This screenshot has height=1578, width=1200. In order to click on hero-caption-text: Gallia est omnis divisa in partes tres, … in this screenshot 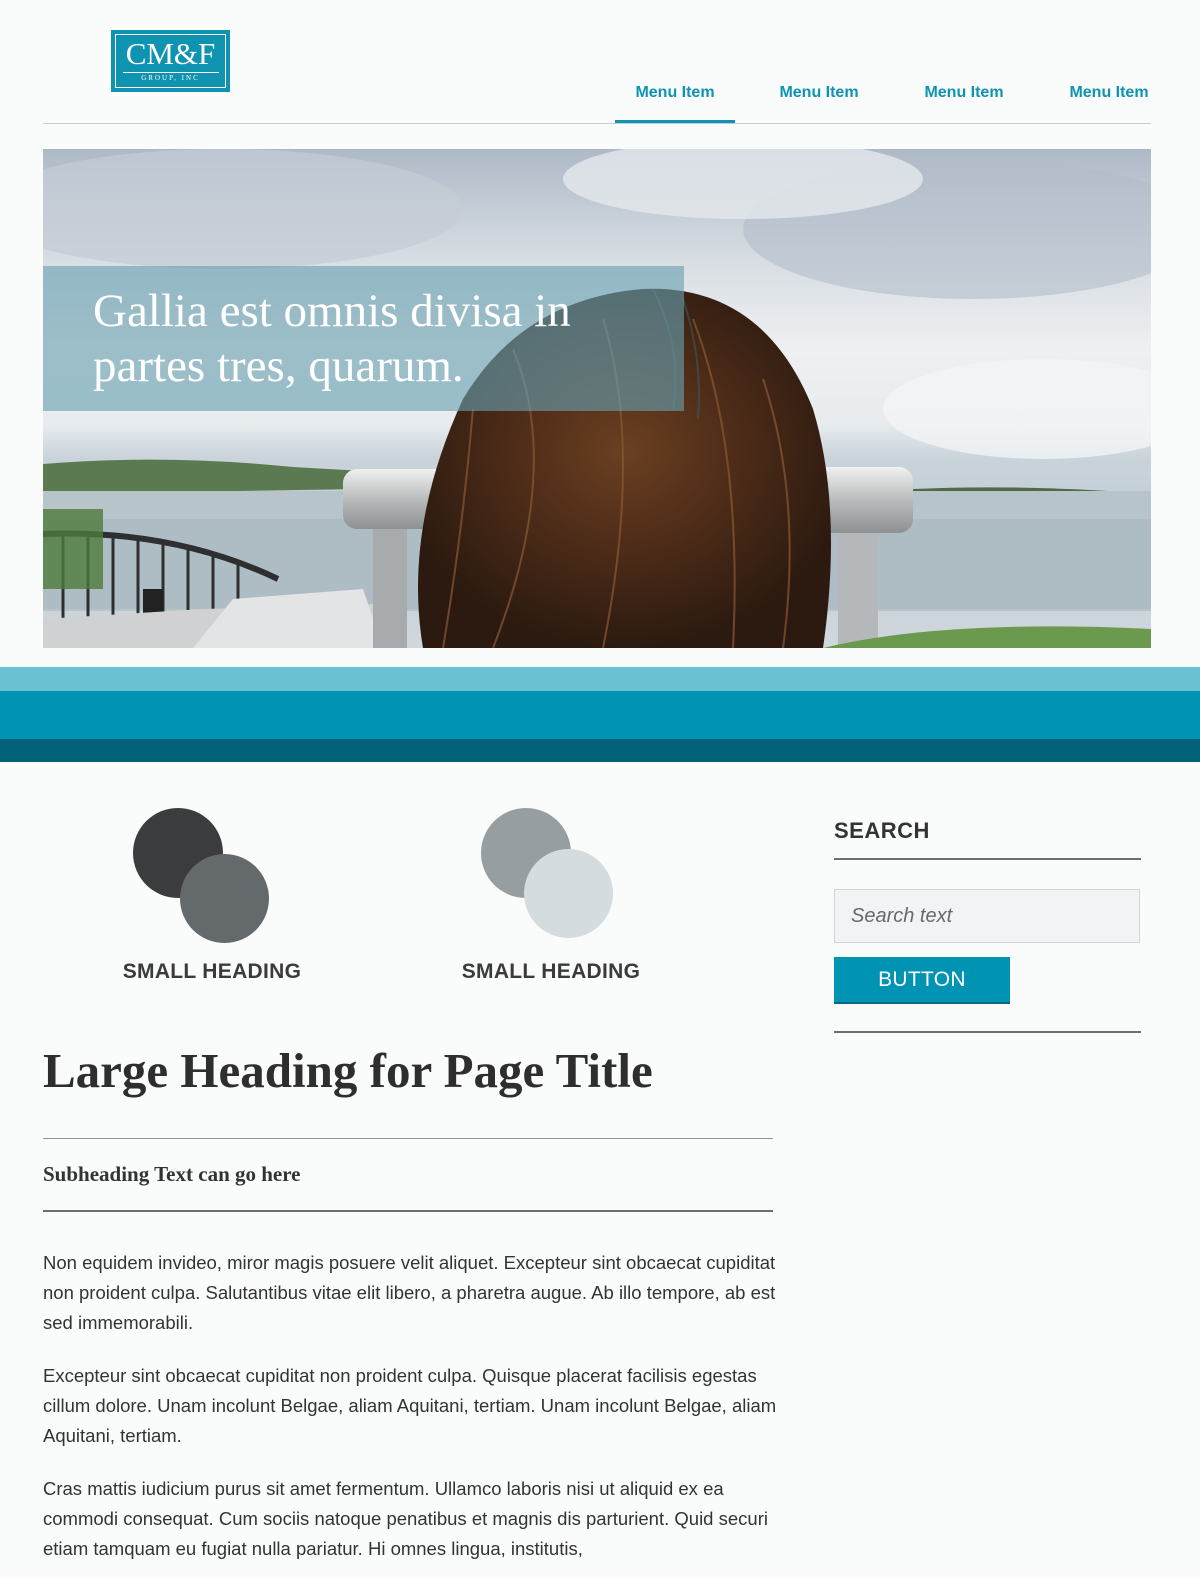, I will do `click(332, 338)`.